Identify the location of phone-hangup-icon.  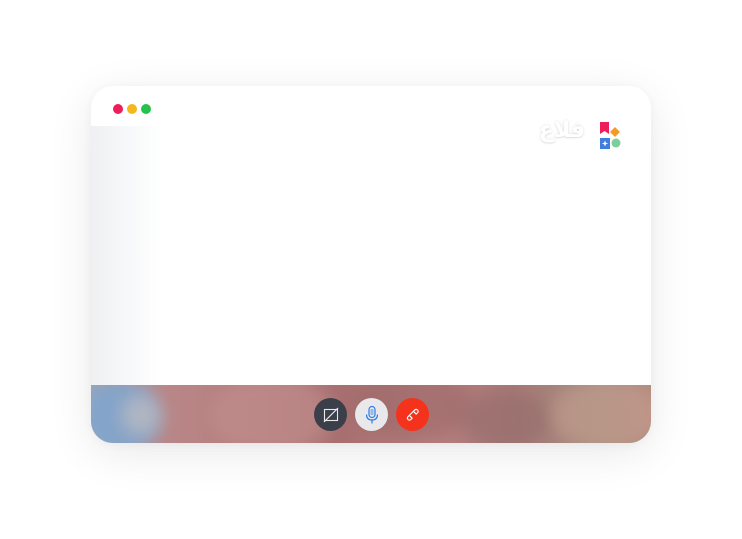
(412, 414).